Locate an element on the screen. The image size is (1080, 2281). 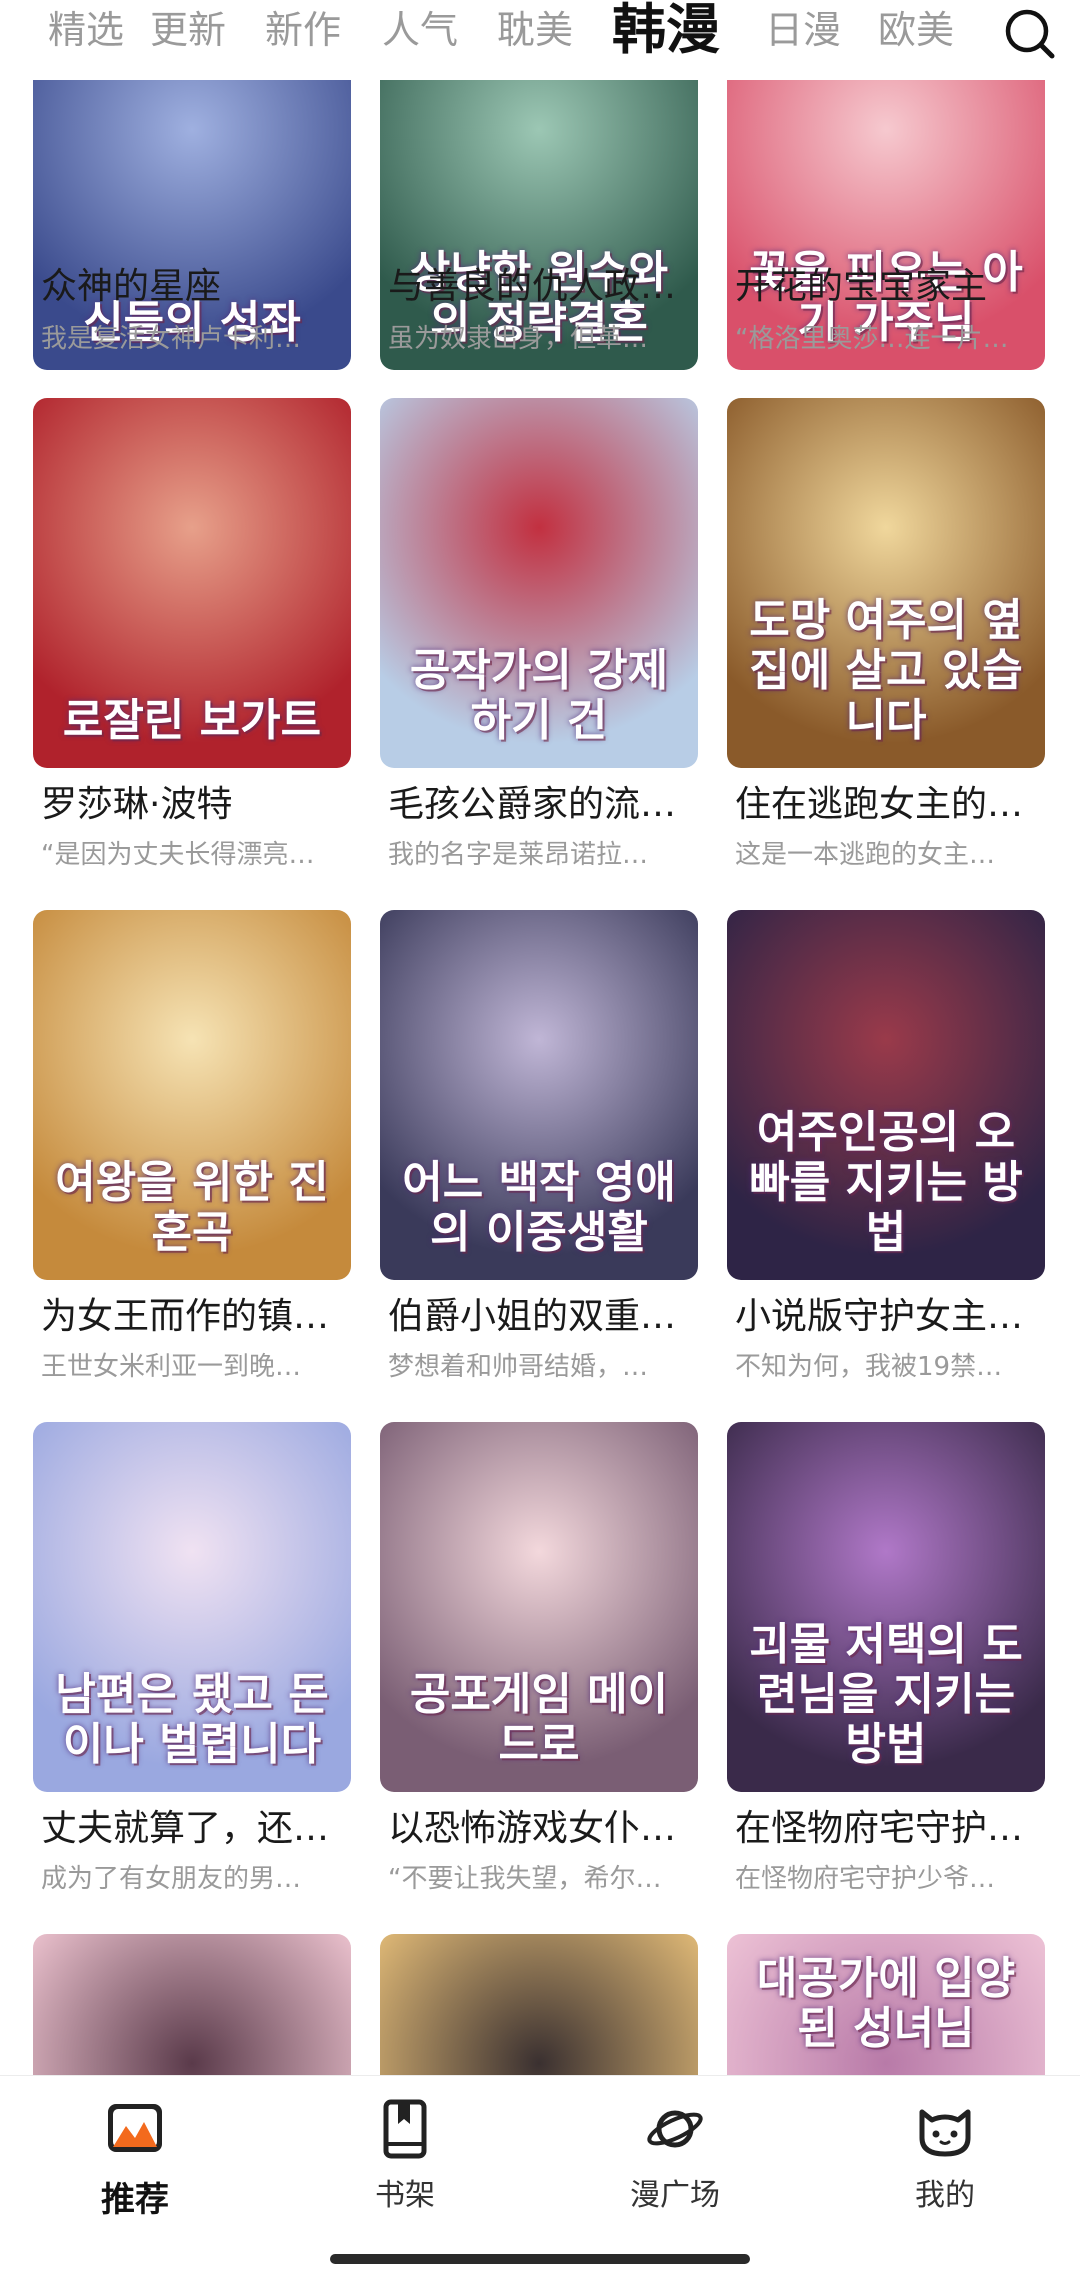
recommend-icon is located at coordinates (135, 2128).